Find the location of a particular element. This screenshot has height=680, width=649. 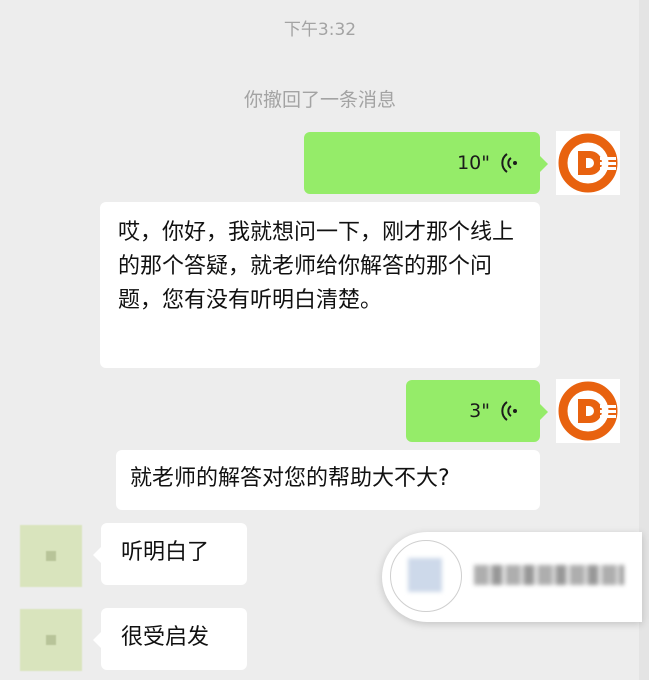

voice-message-bubble: 10" is located at coordinates (426, 163).